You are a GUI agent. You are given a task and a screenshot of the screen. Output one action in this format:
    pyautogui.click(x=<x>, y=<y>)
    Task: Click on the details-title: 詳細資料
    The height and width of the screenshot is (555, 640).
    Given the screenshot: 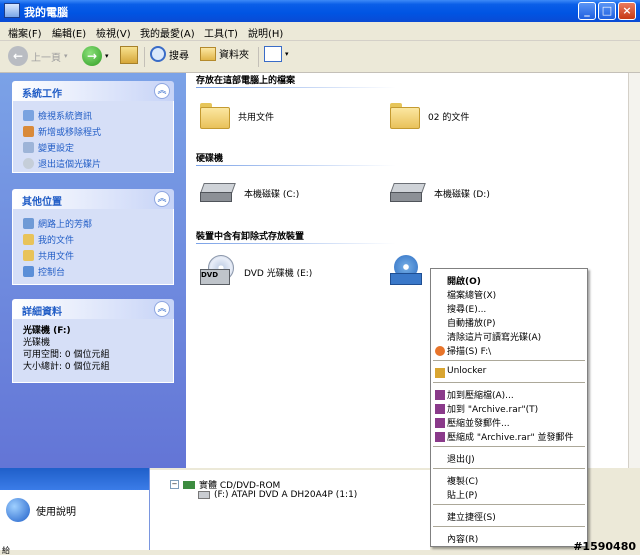 What is the action you would take?
    pyautogui.click(x=42, y=312)
    